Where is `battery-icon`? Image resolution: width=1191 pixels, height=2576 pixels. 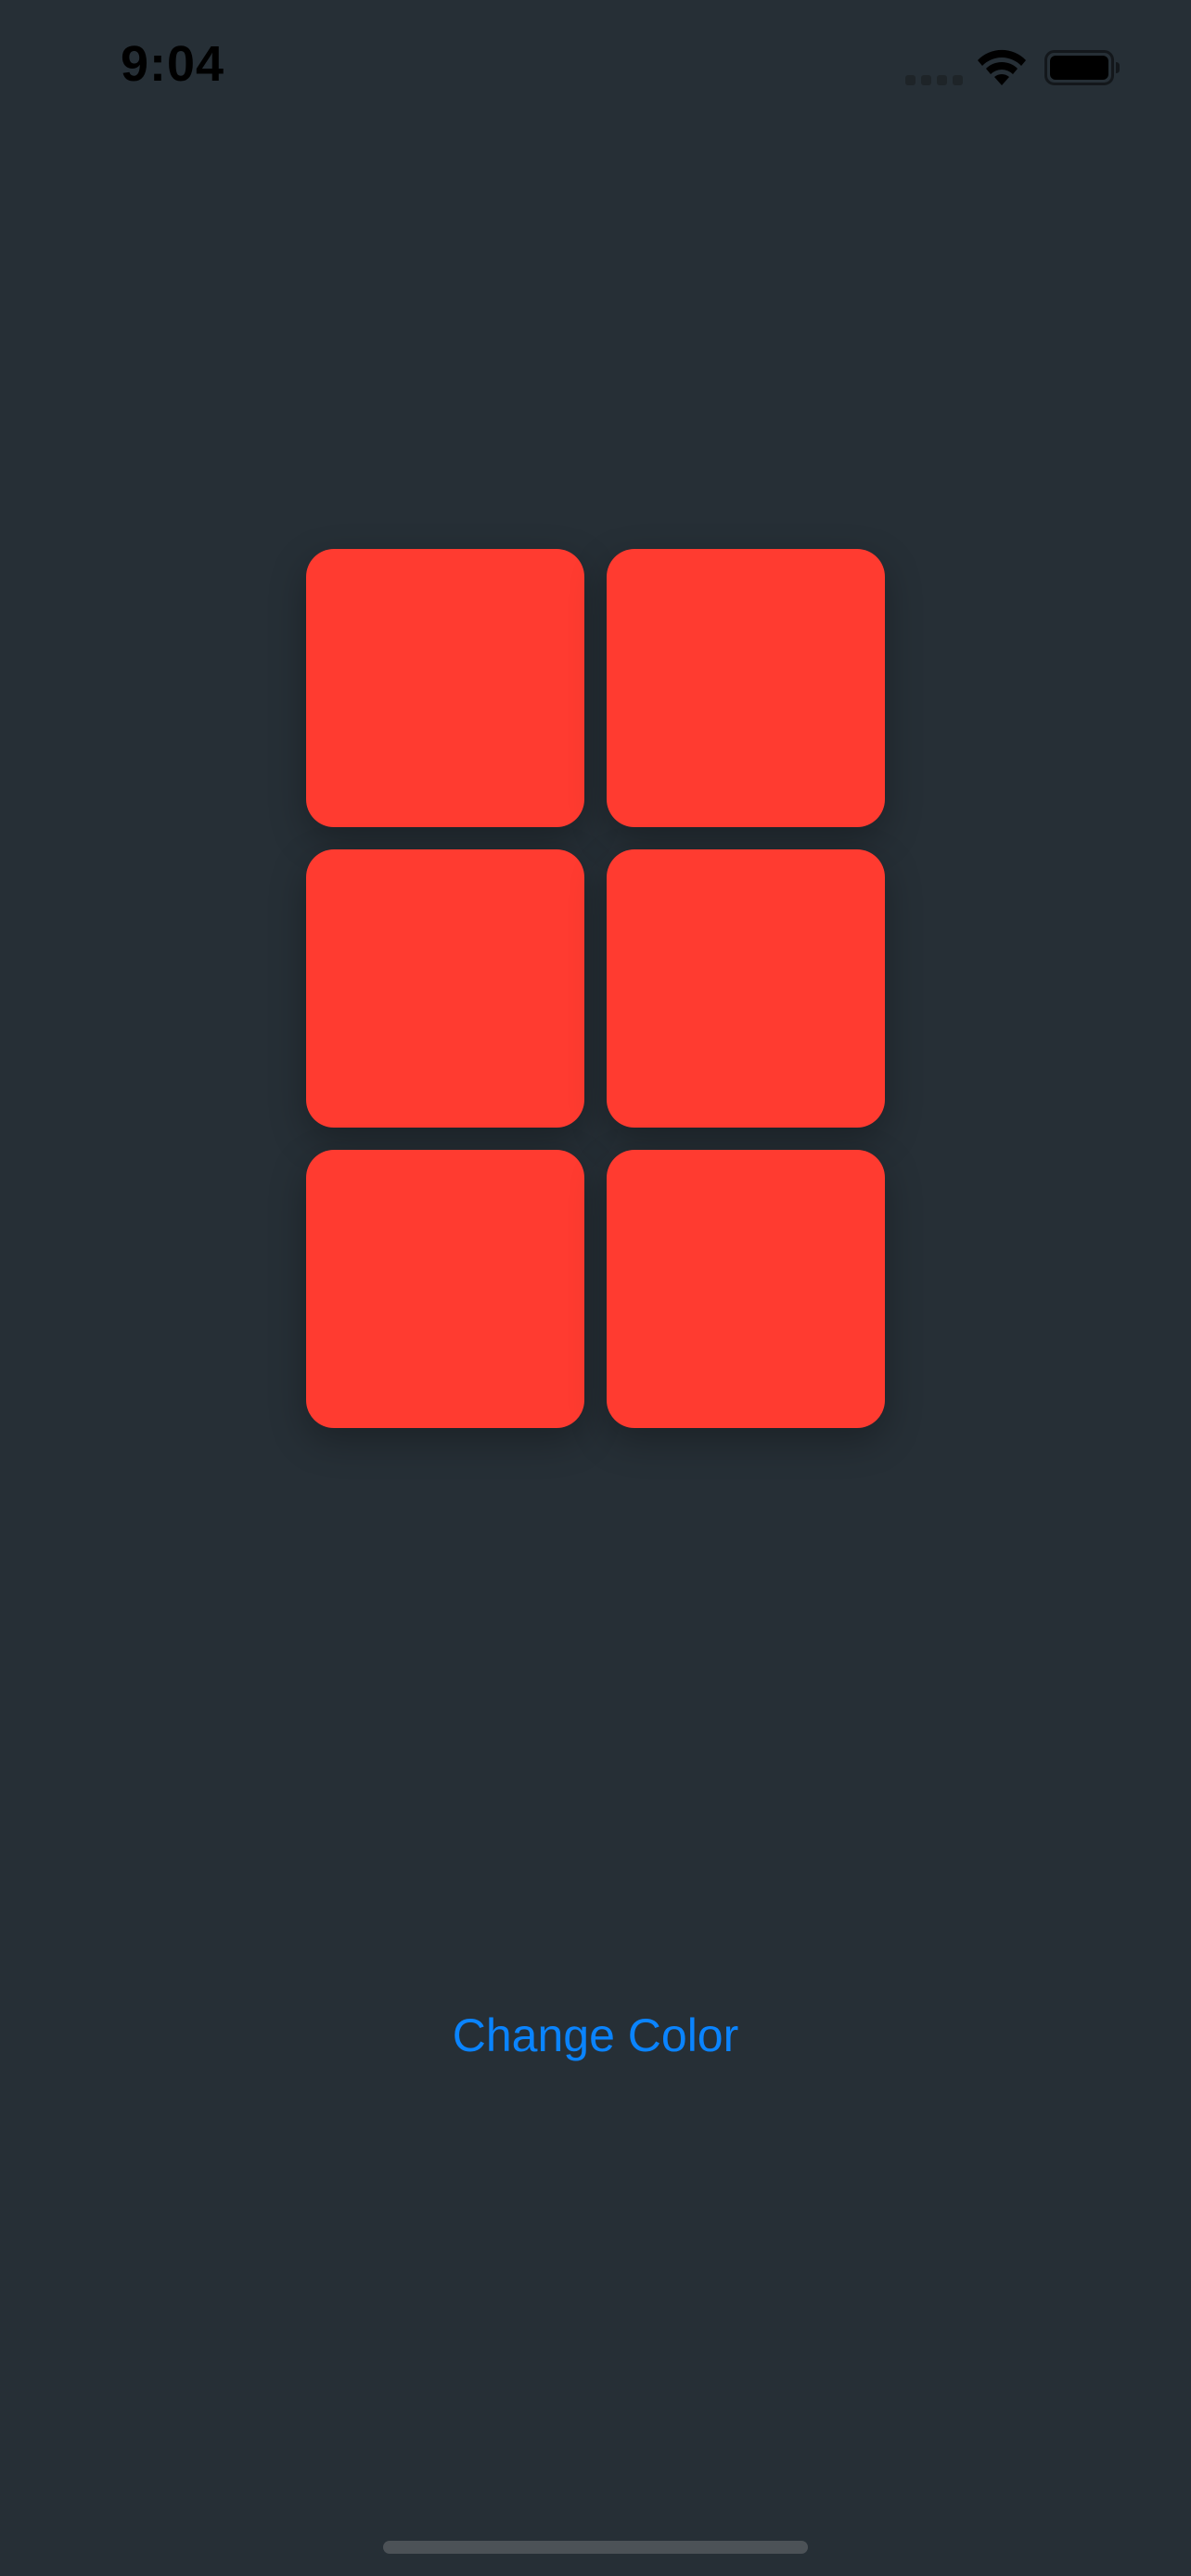
battery-icon is located at coordinates (1082, 67).